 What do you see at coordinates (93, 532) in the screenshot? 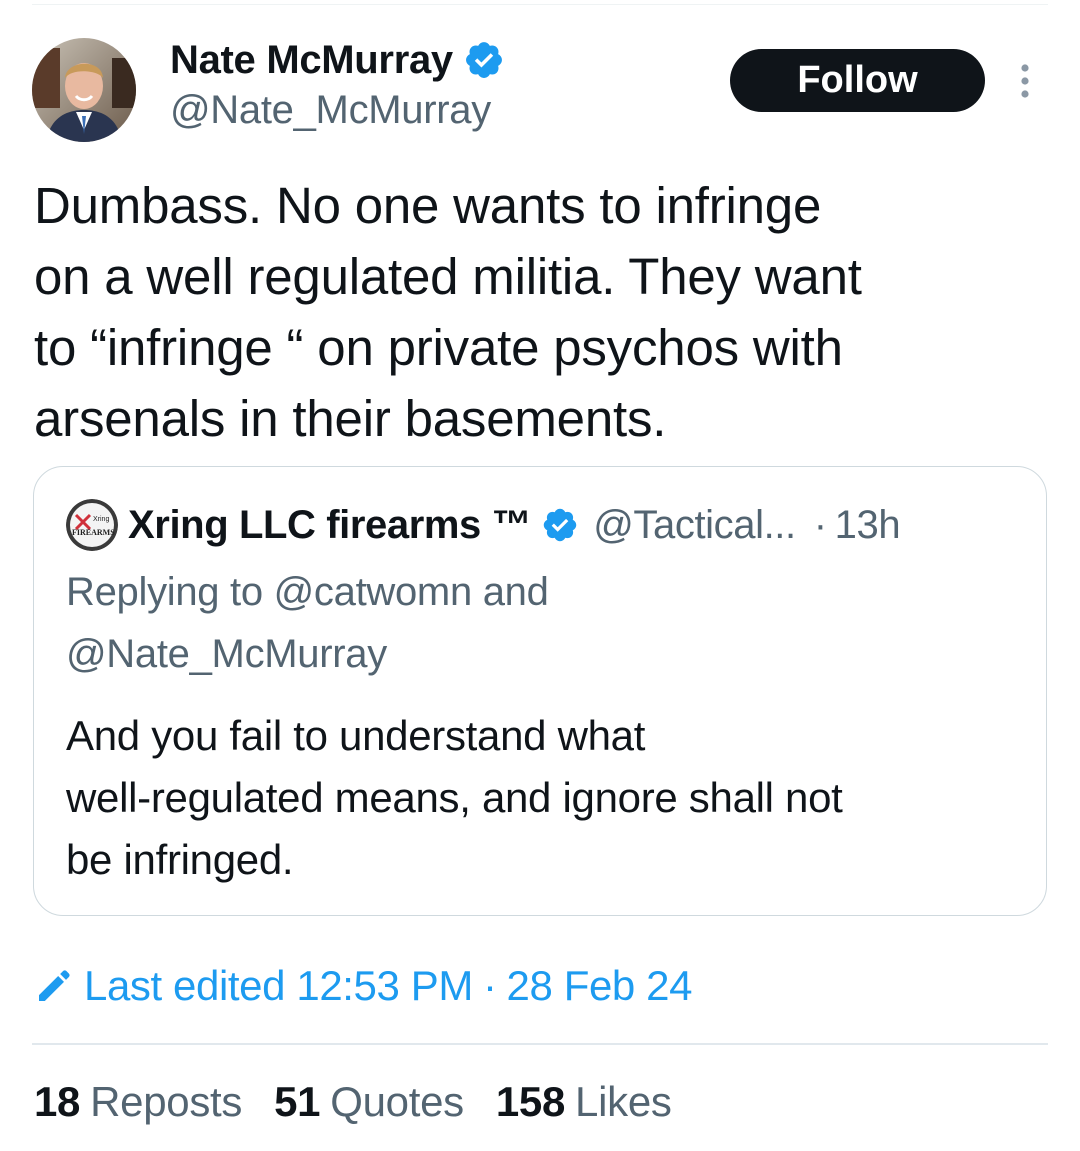
I see `quoted-avatar-logo-text: FIREARMS` at bounding box center [93, 532].